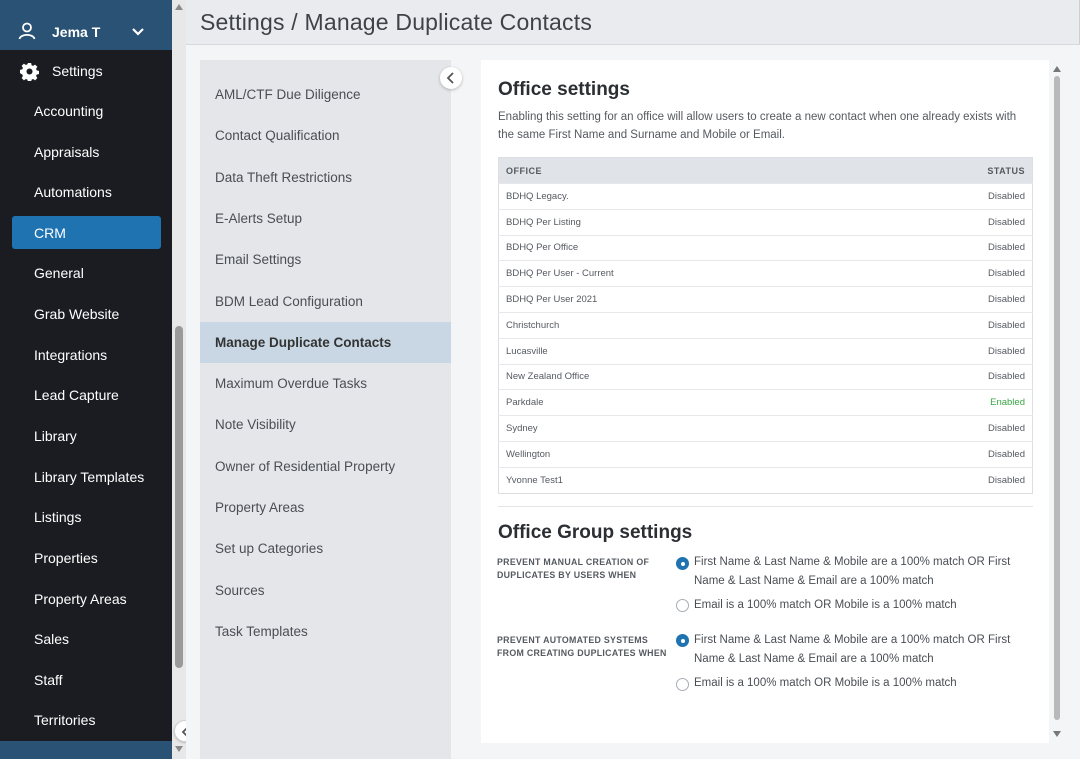  Describe the element at coordinates (682, 325) in the screenshot. I see `office-name: Christchurch` at that location.